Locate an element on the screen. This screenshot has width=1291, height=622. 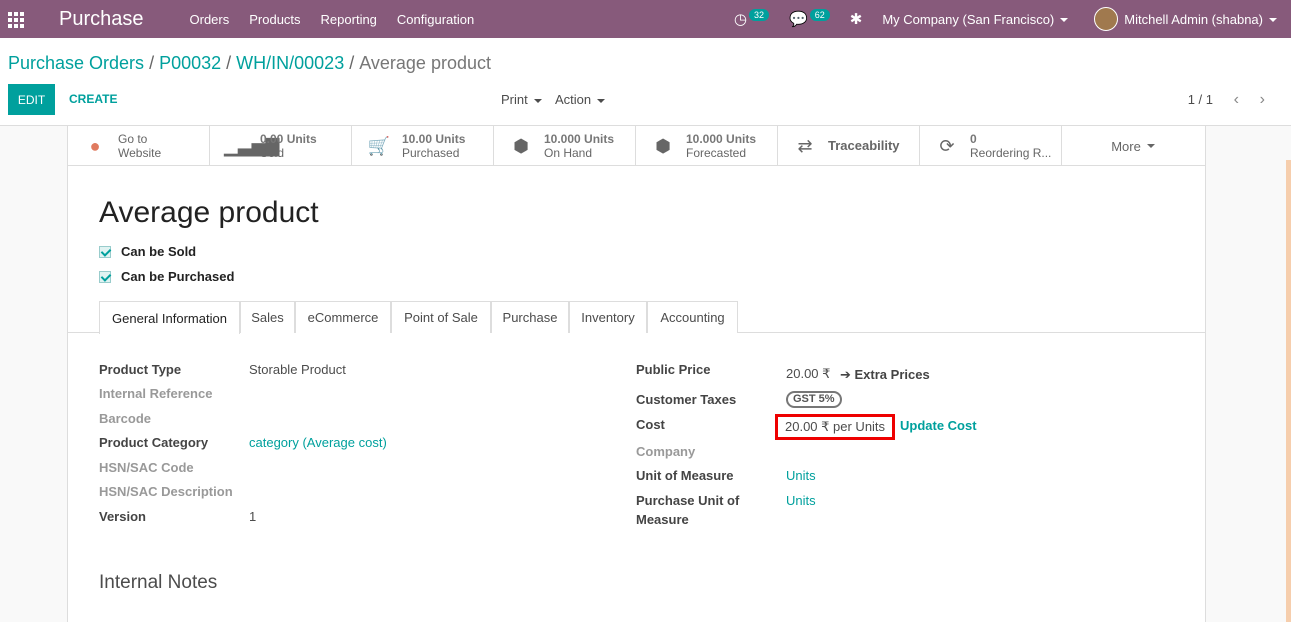
breadcrumb-purchase-orders: Purchase Orders is located at coordinates (76, 63).